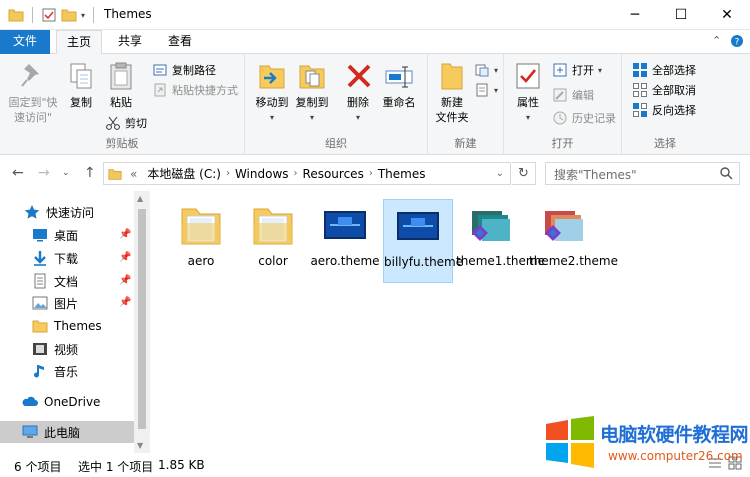  What do you see at coordinates (399, 85) in the screenshot?
I see `rename-button: 重命名` at bounding box center [399, 85].